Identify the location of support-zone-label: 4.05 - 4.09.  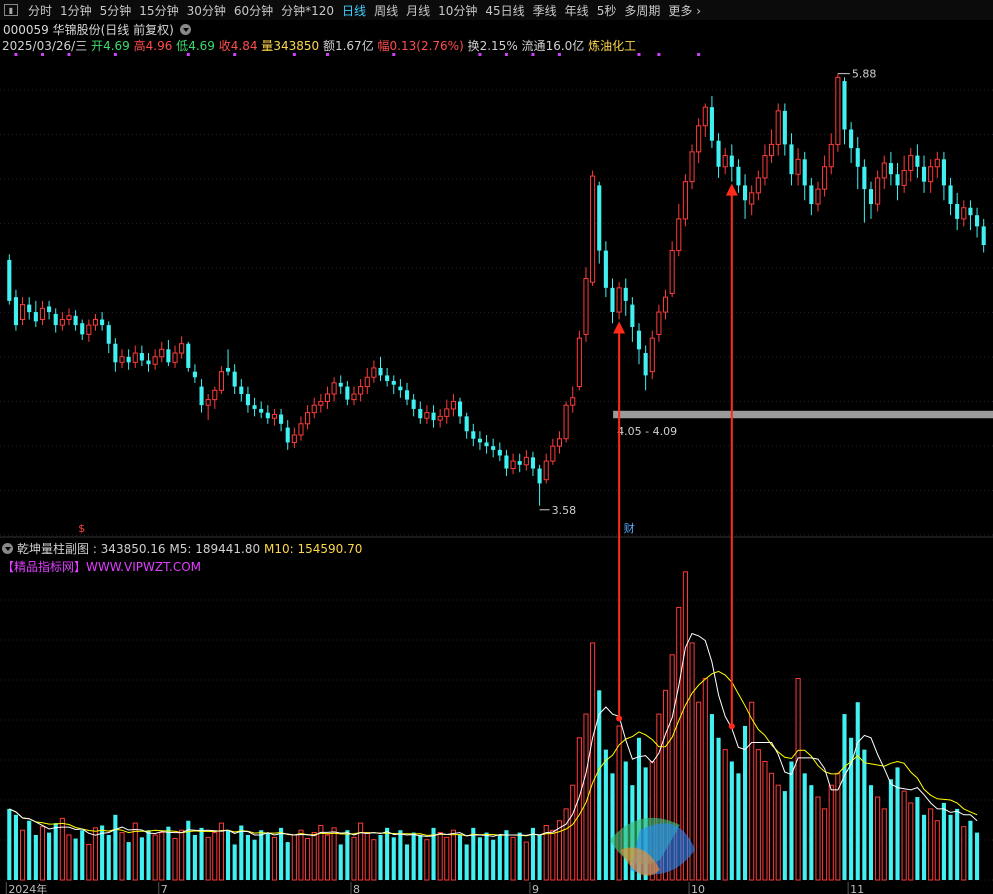
(647, 431).